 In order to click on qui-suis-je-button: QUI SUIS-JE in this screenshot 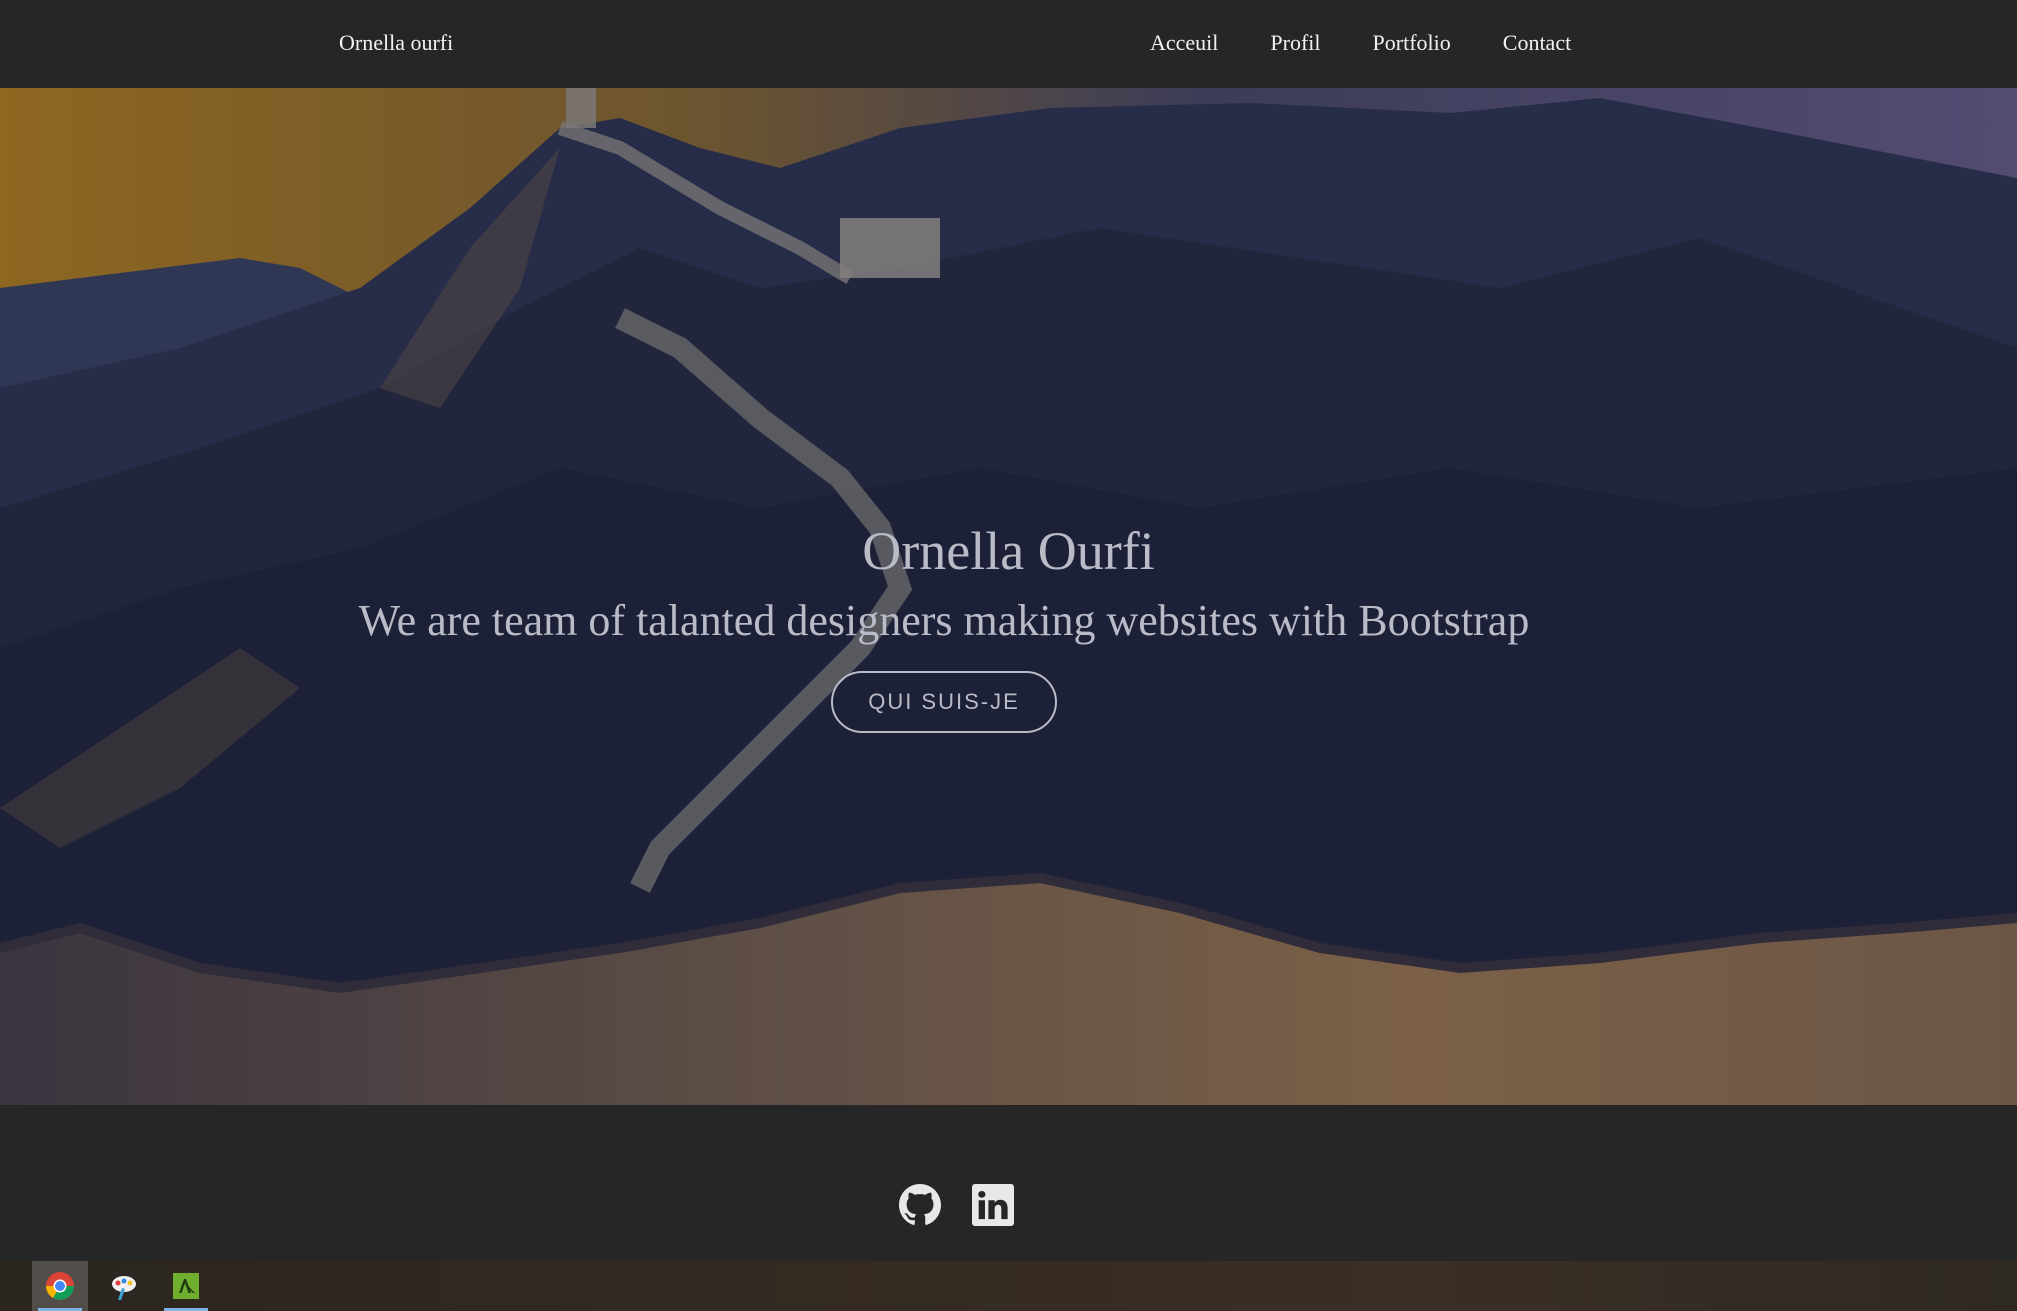, I will do `click(944, 702)`.